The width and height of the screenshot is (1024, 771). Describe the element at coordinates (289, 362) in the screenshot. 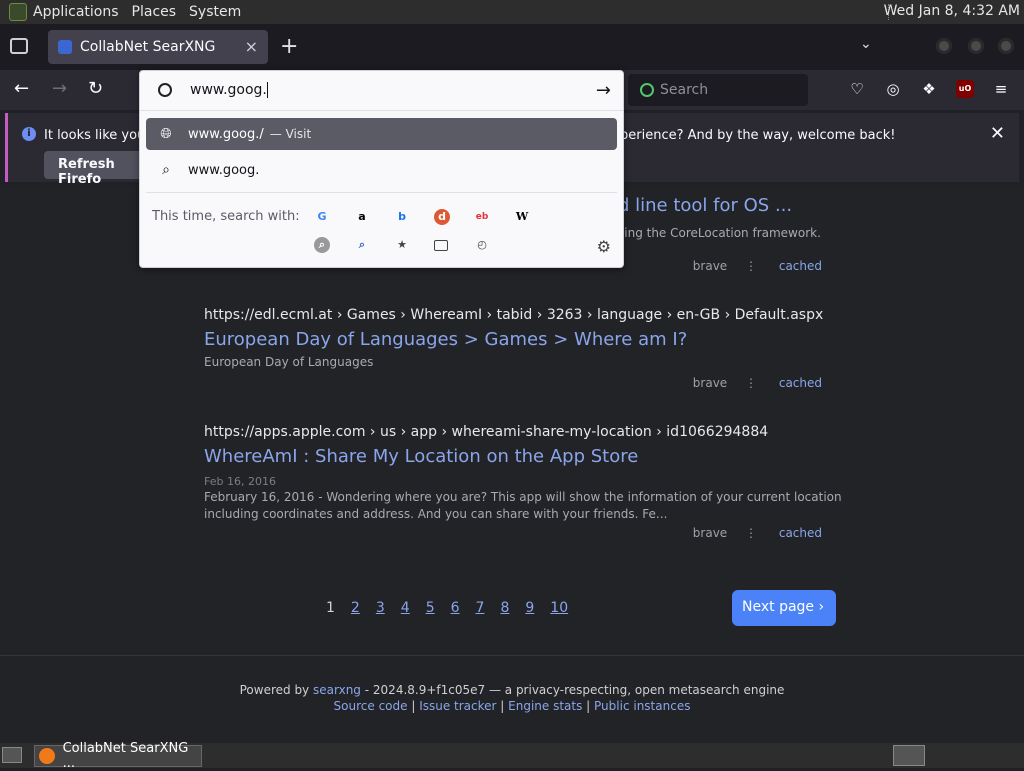

I see `result-description: European Day of Languages` at that location.